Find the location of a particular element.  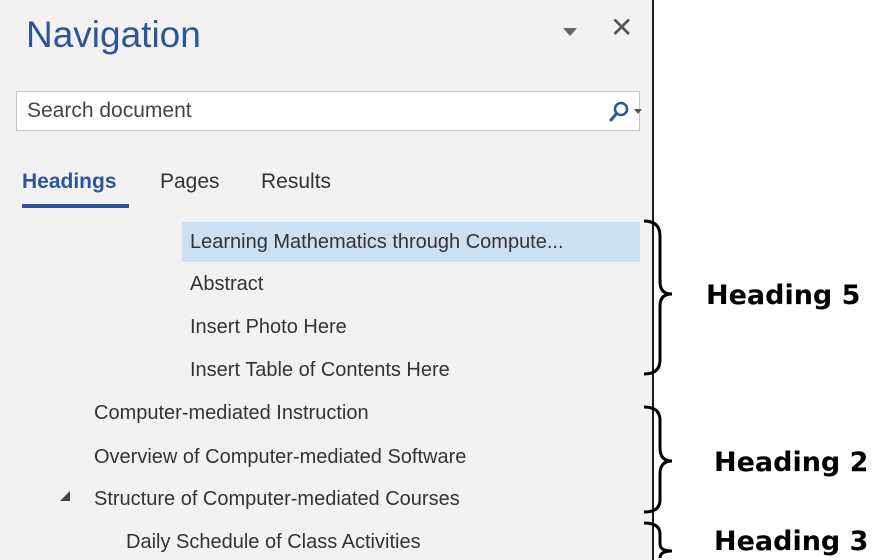

close-icon: ✕ is located at coordinates (621, 28).